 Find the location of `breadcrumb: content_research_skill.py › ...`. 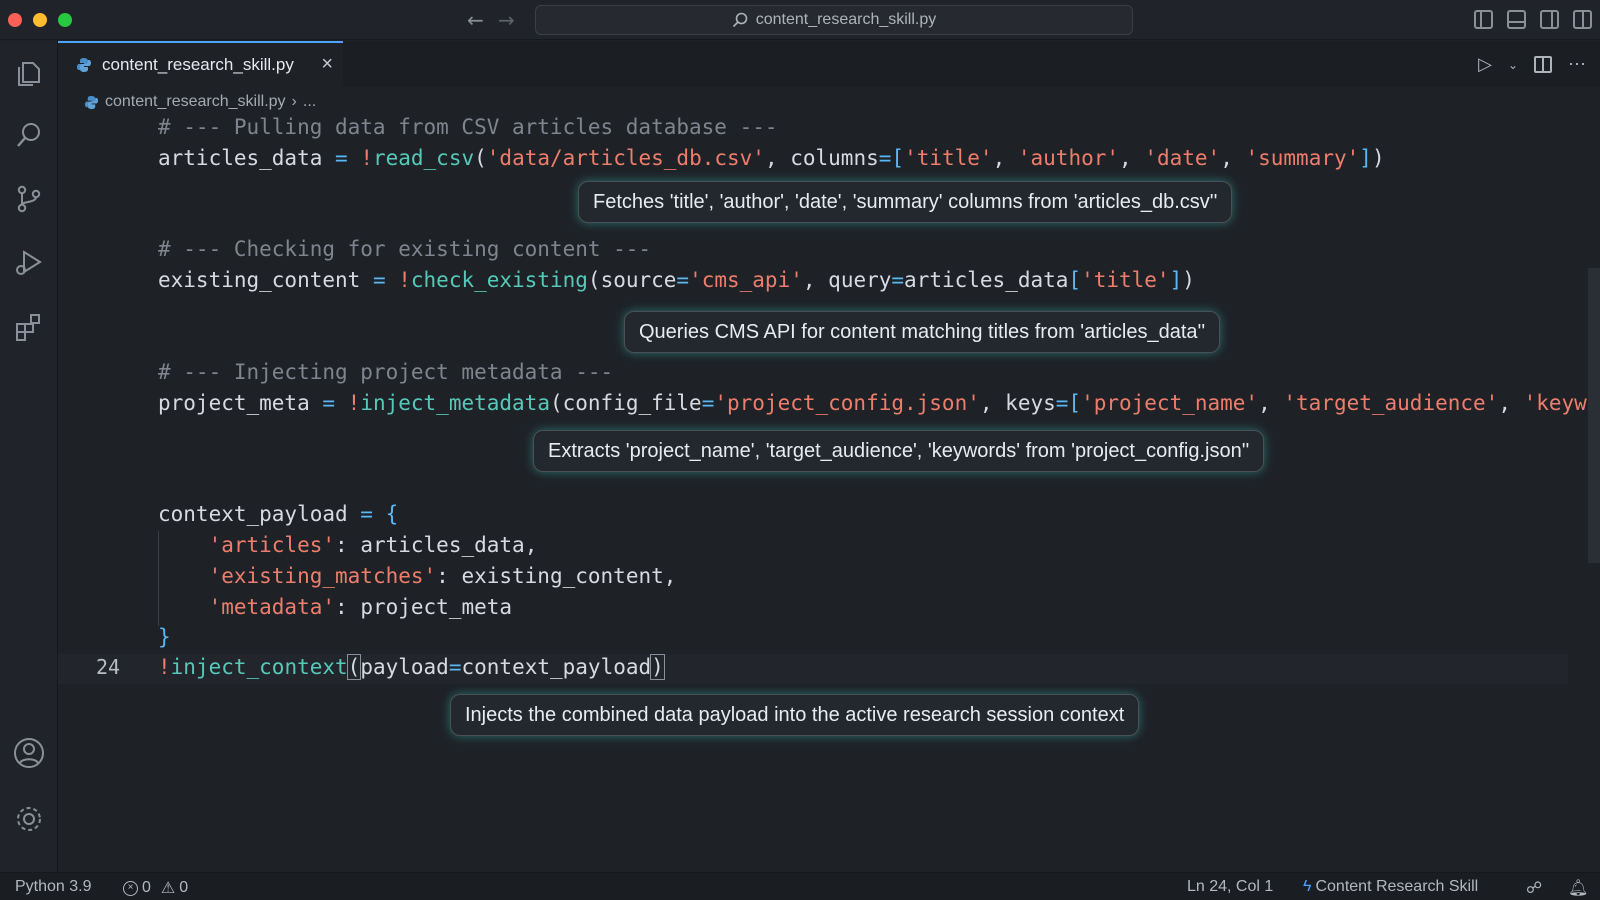

breadcrumb: content_research_skill.py › ... is located at coordinates (200, 102).